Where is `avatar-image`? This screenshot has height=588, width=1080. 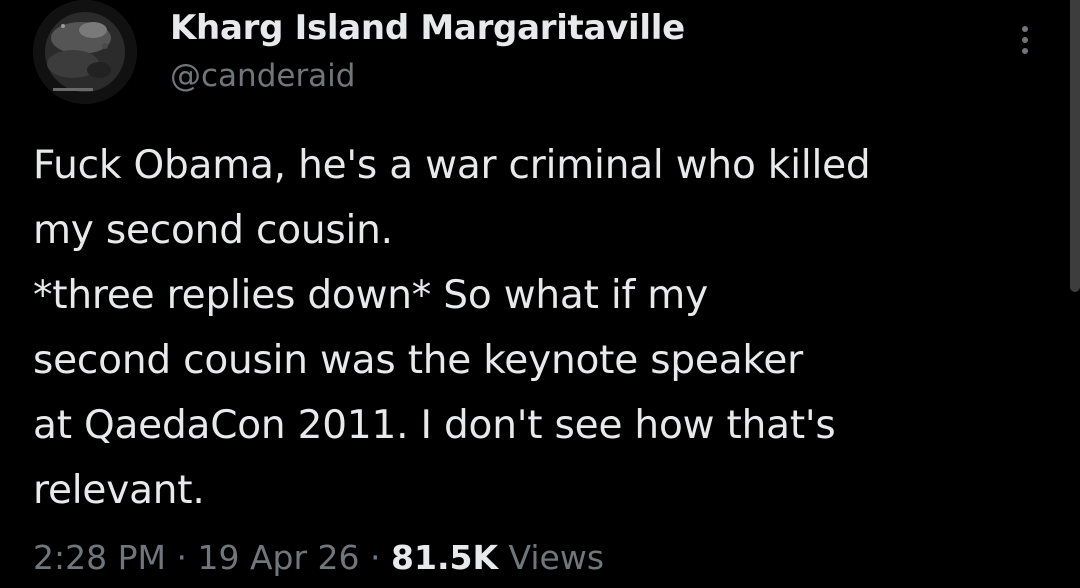
avatar-image is located at coordinates (85, 52).